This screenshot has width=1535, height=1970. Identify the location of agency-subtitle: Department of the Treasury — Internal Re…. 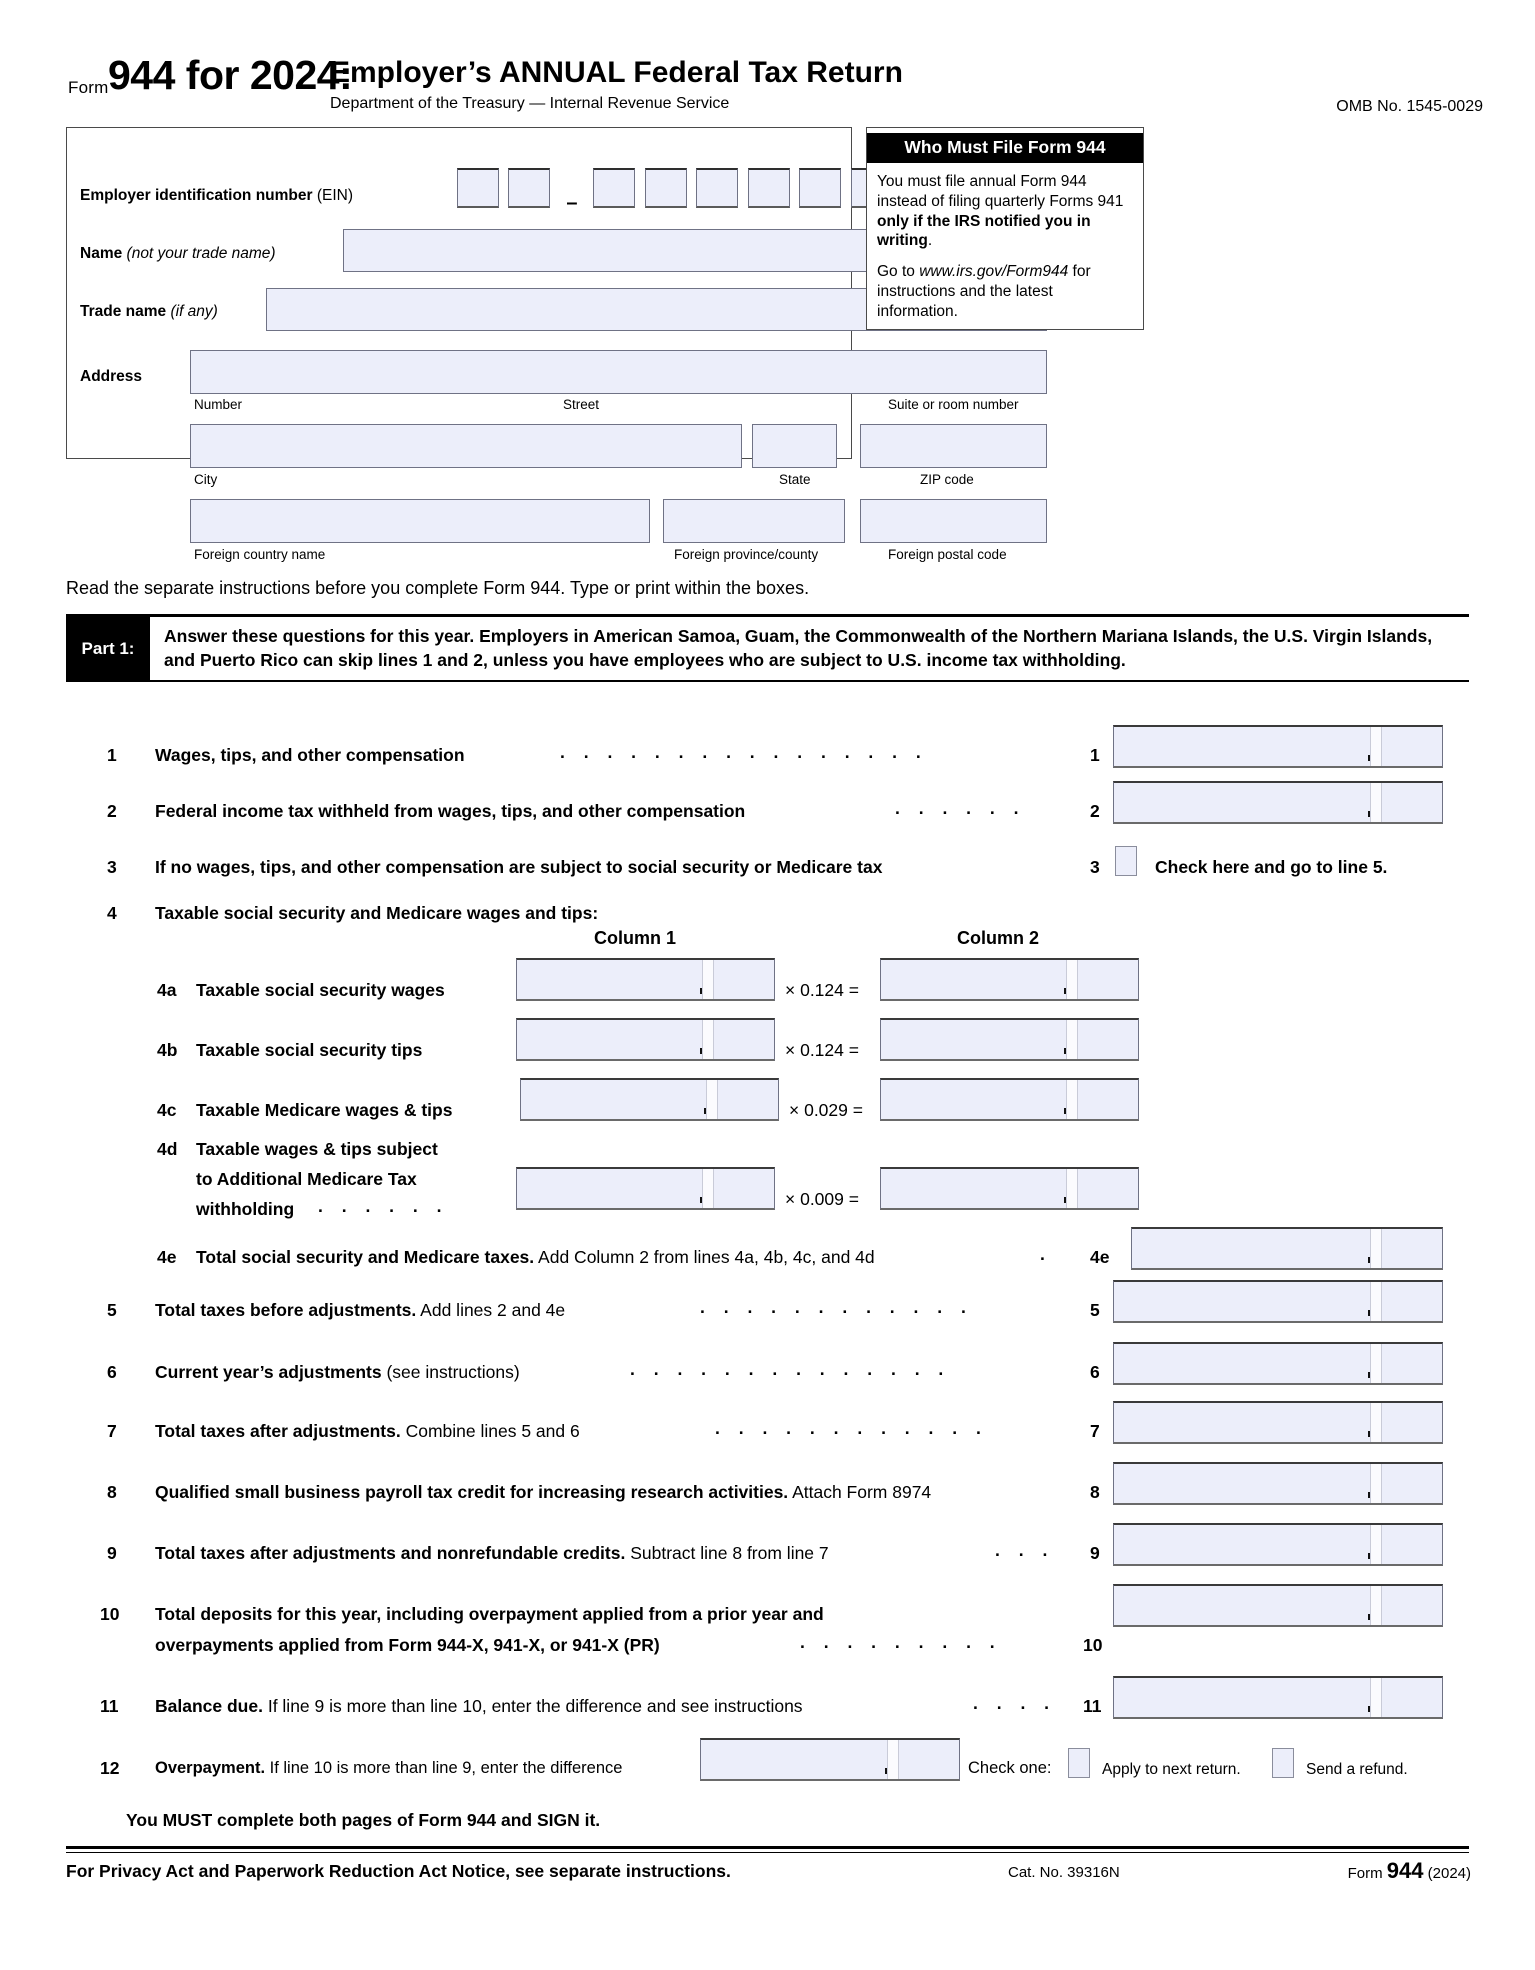
(530, 103).